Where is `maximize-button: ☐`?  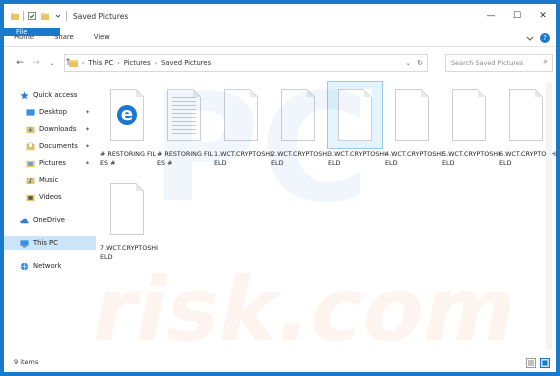 maximize-button: ☐ is located at coordinates (517, 16).